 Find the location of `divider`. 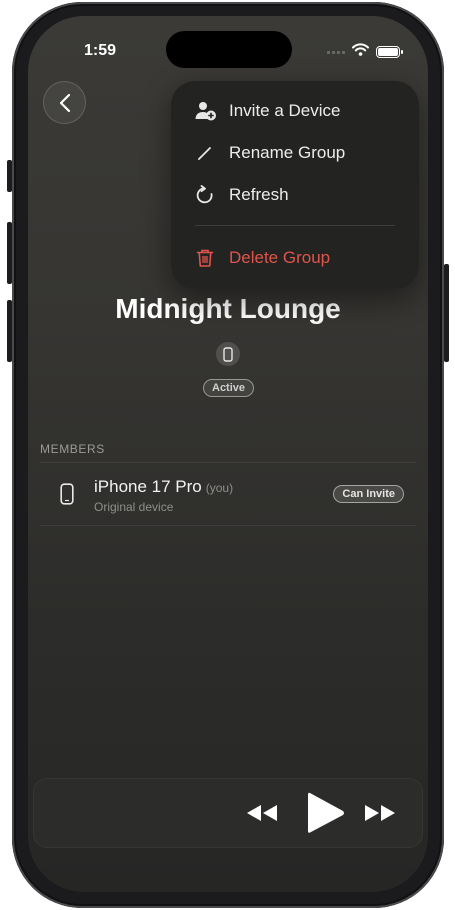

divider is located at coordinates (228, 525).